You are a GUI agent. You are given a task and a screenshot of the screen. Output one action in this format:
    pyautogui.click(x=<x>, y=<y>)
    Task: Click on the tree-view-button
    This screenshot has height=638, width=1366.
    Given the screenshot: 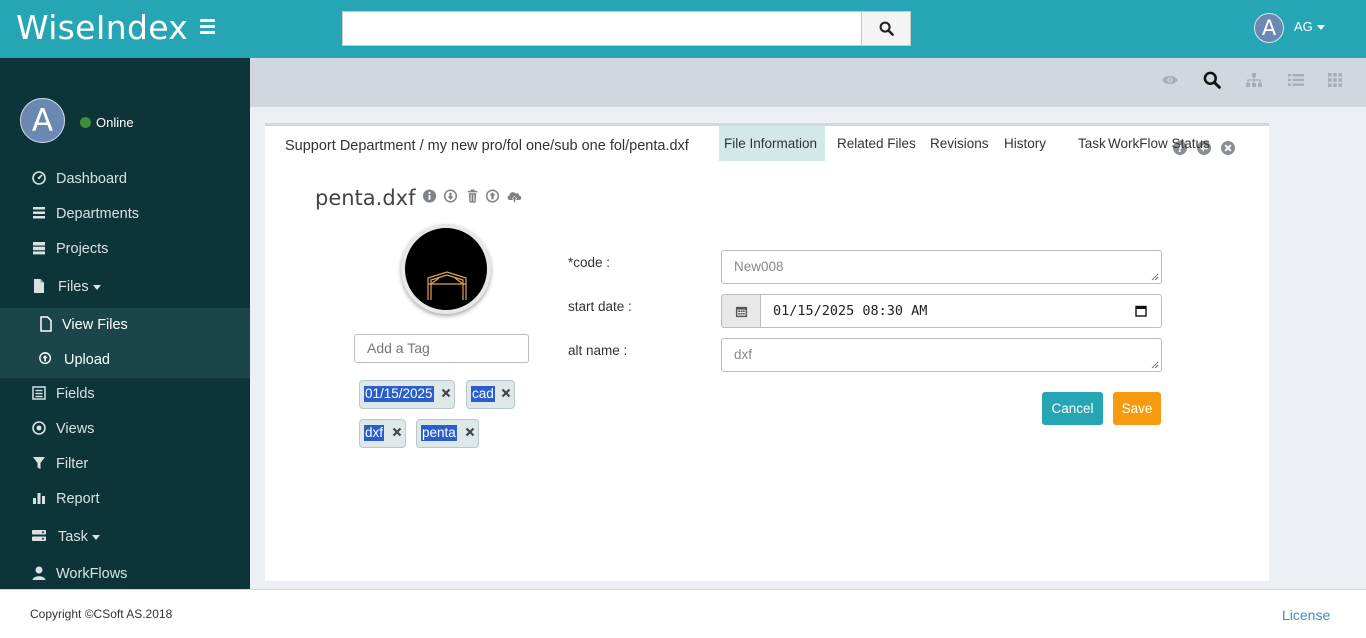 What is the action you would take?
    pyautogui.click(x=1254, y=80)
    